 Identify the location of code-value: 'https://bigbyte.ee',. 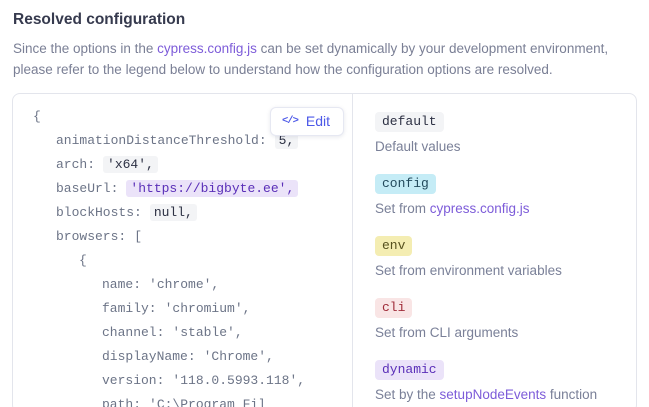
(212, 188).